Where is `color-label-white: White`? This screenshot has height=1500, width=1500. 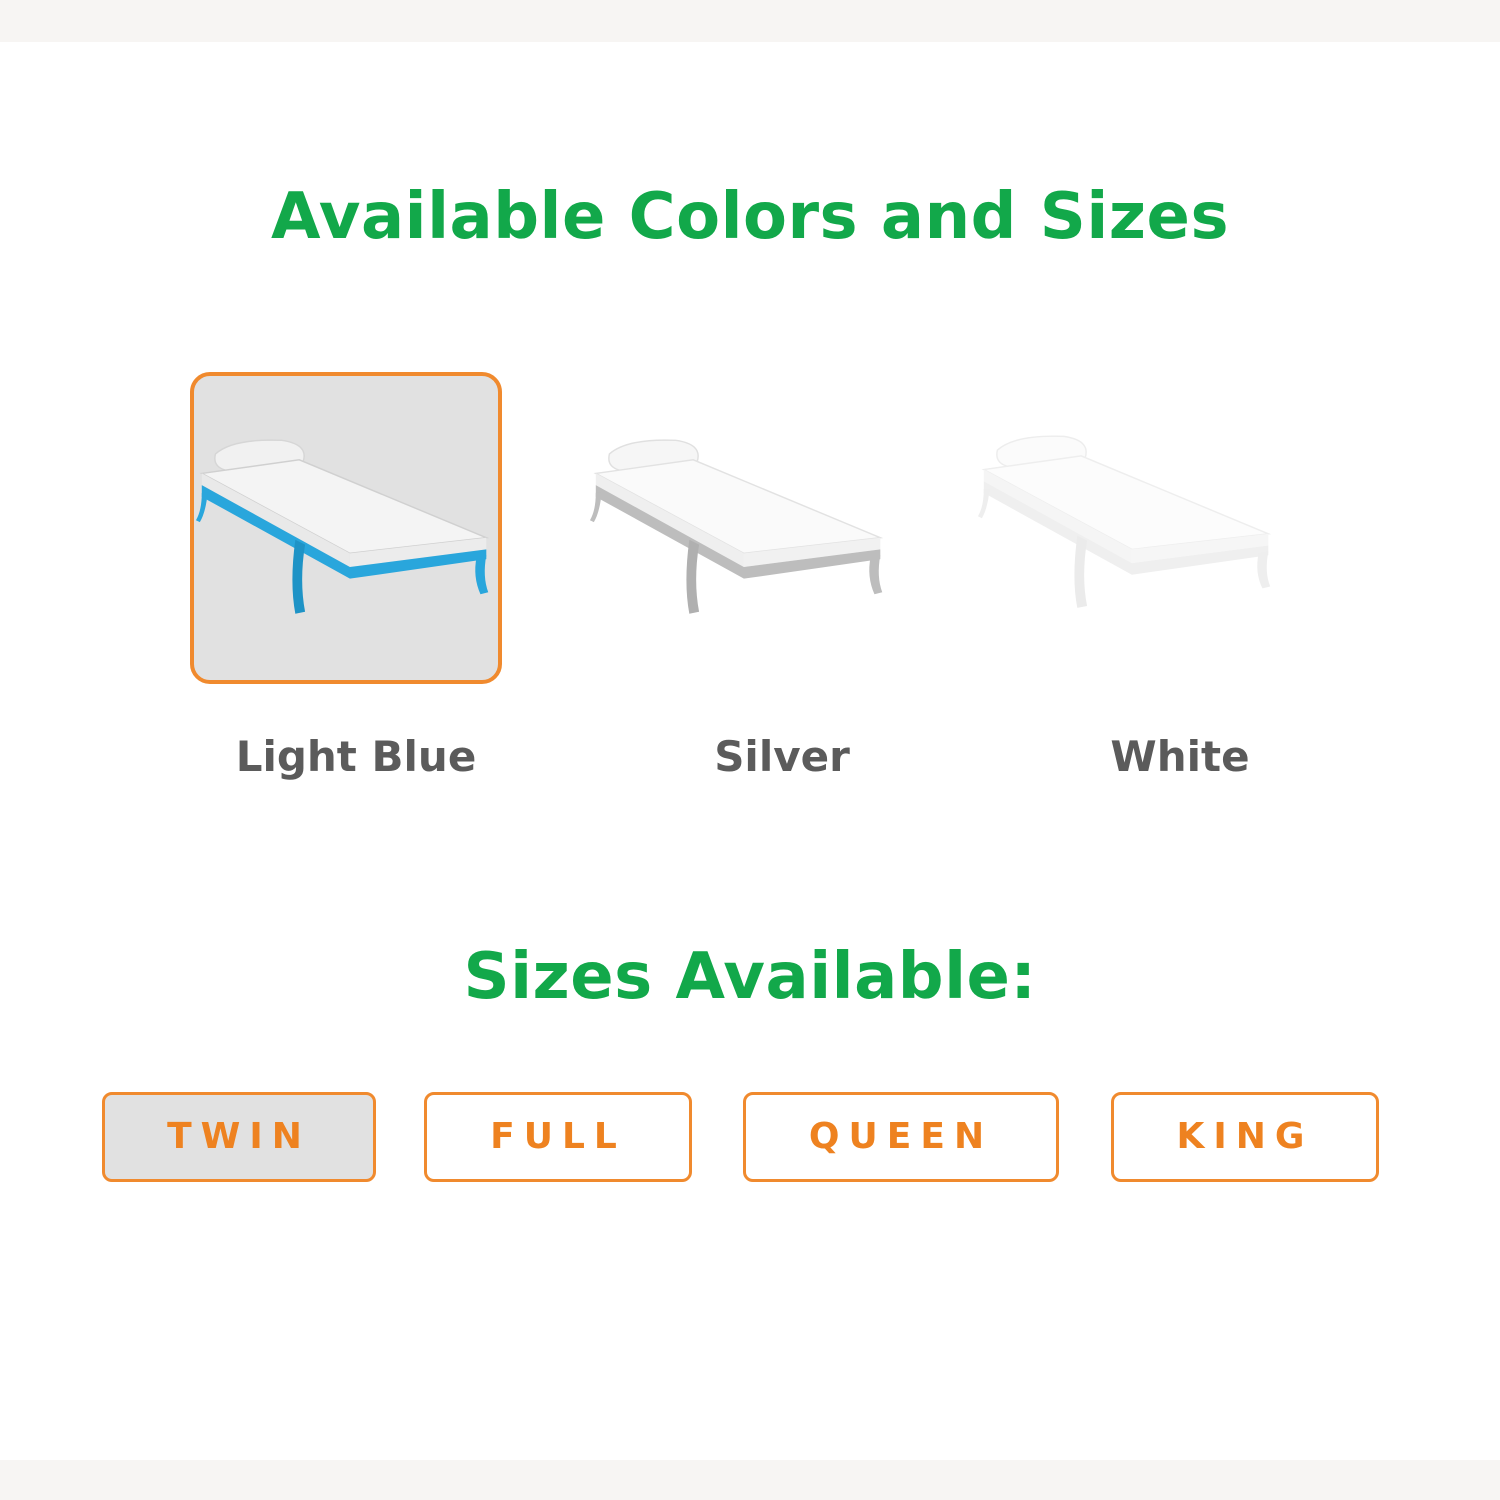 color-label-white: White is located at coordinates (1180, 756).